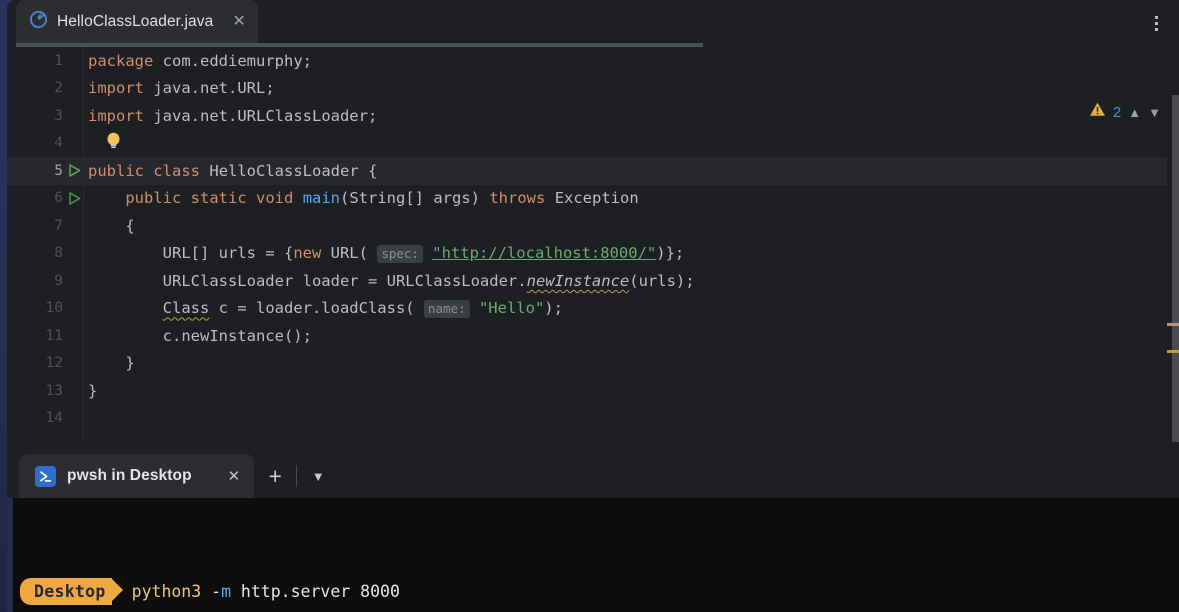 The height and width of the screenshot is (612, 1179). I want to click on warning-triangle-icon, so click(1097, 112).